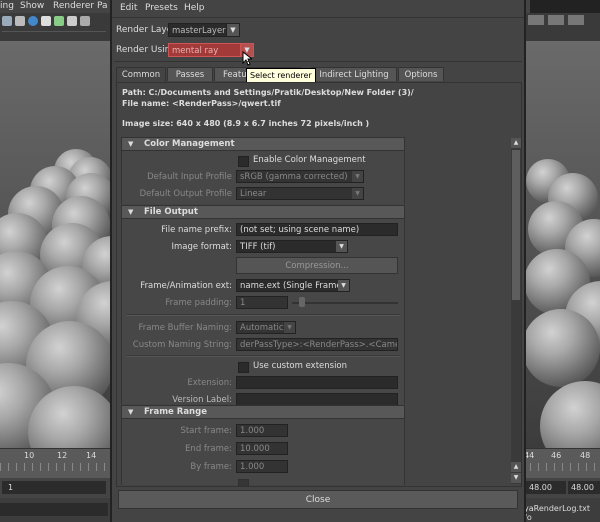 This screenshot has width=600, height=522. Describe the element at coordinates (196, 230) in the screenshot. I see `file-name-prefix-label: File name prefix:` at that location.